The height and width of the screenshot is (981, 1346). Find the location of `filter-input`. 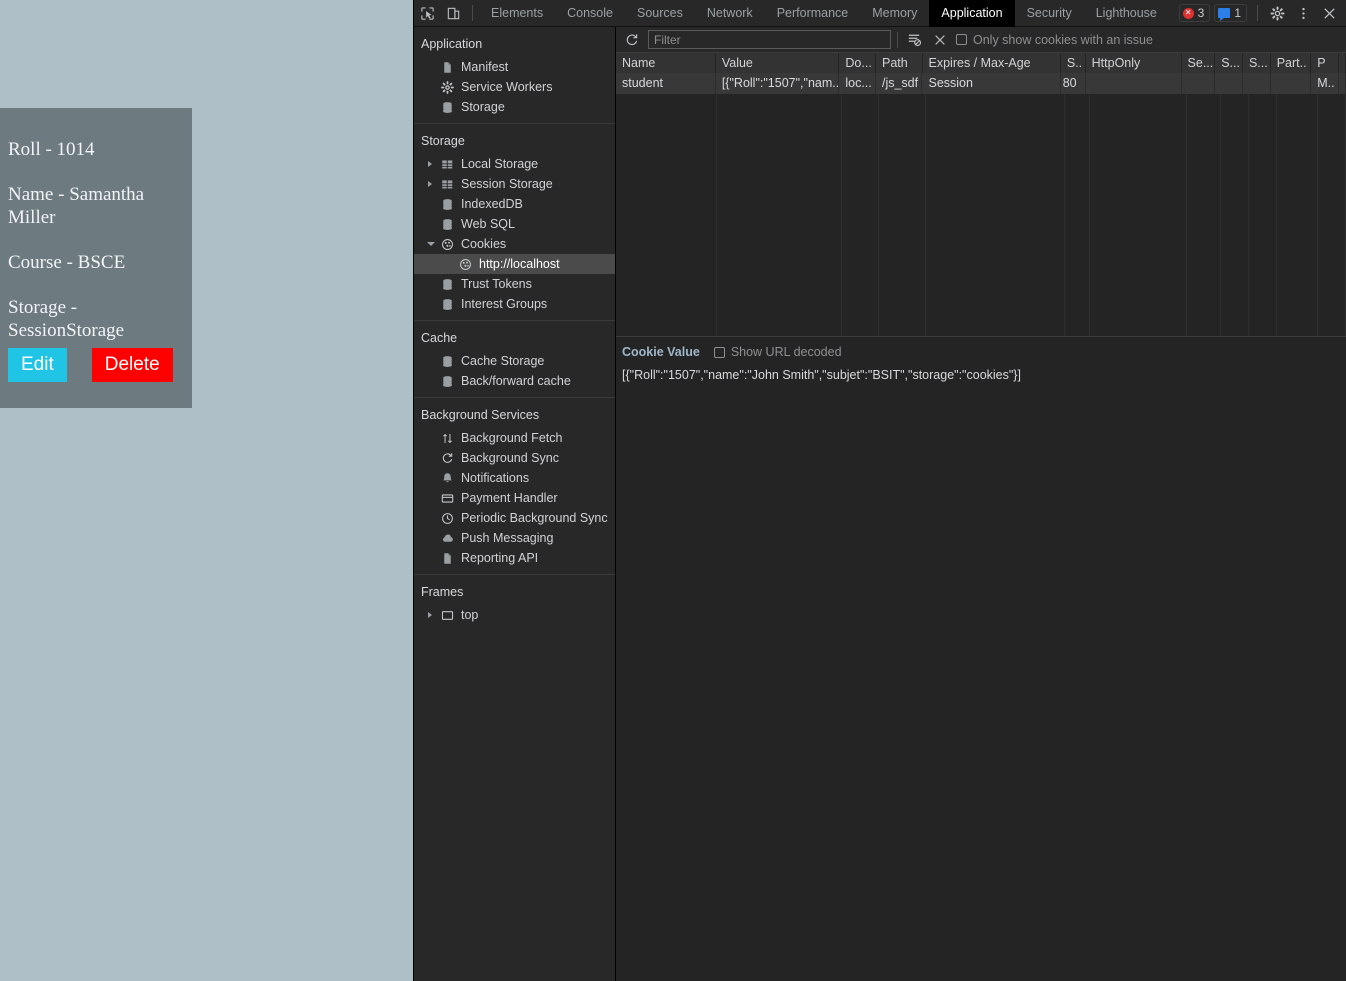

filter-input is located at coordinates (769, 39).